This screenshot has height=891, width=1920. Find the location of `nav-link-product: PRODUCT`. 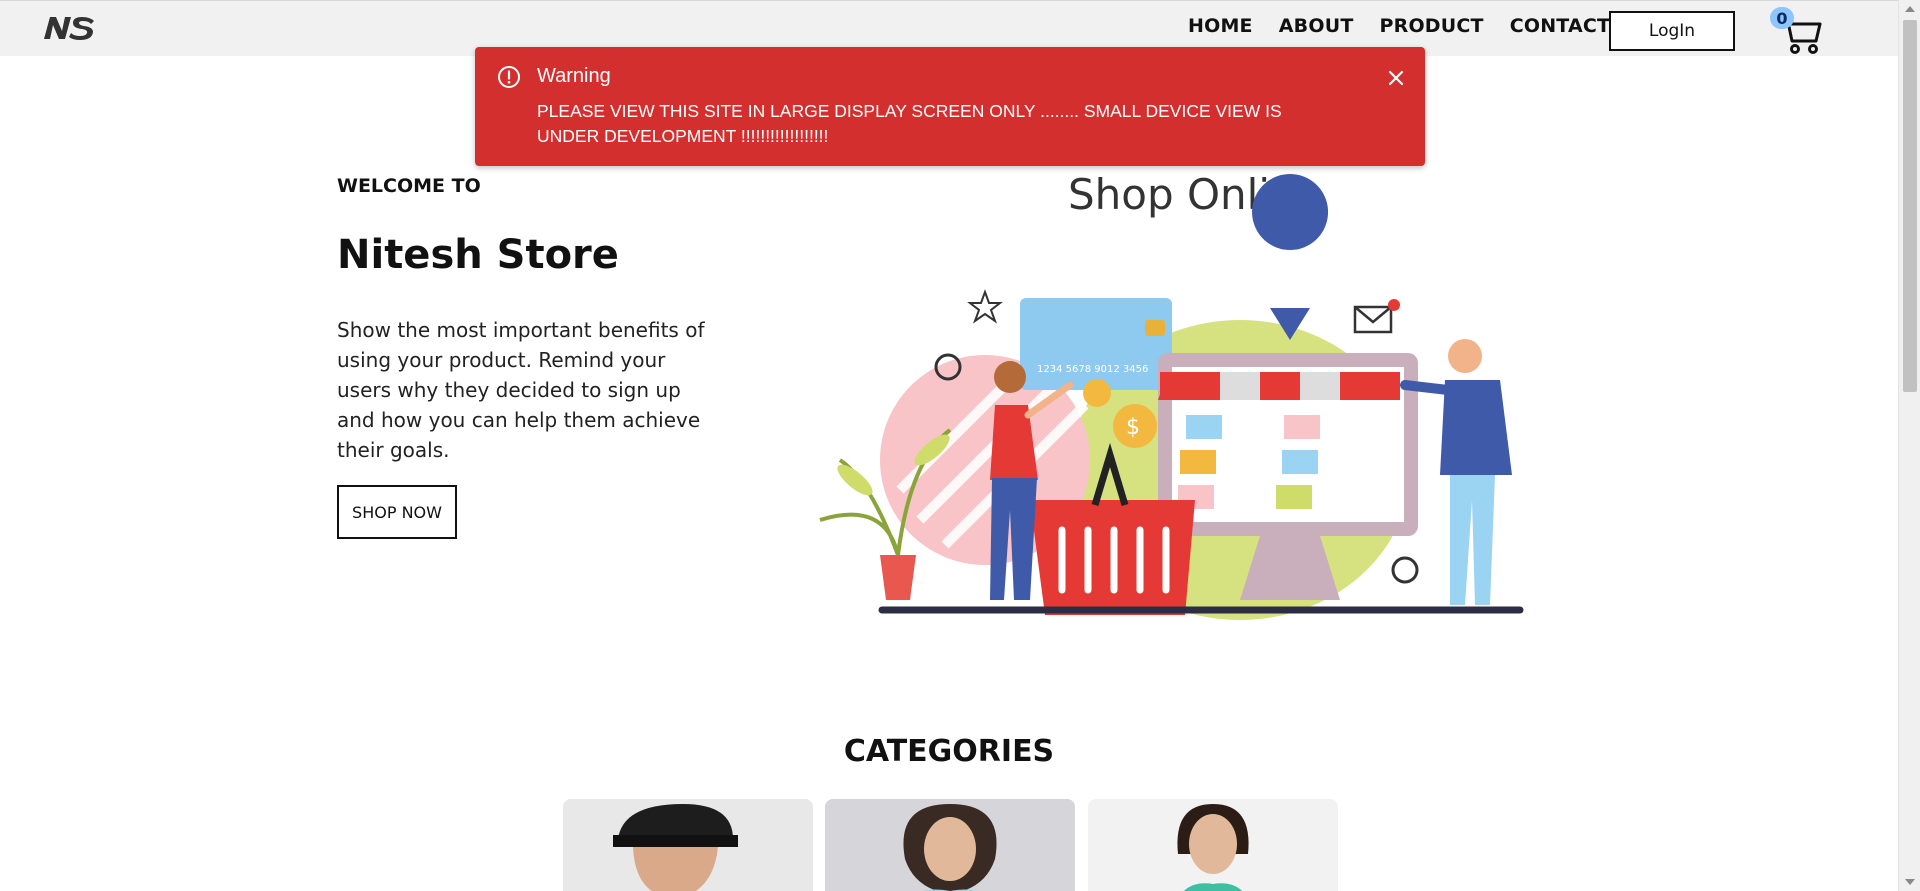

nav-link-product: PRODUCT is located at coordinates (1431, 26).